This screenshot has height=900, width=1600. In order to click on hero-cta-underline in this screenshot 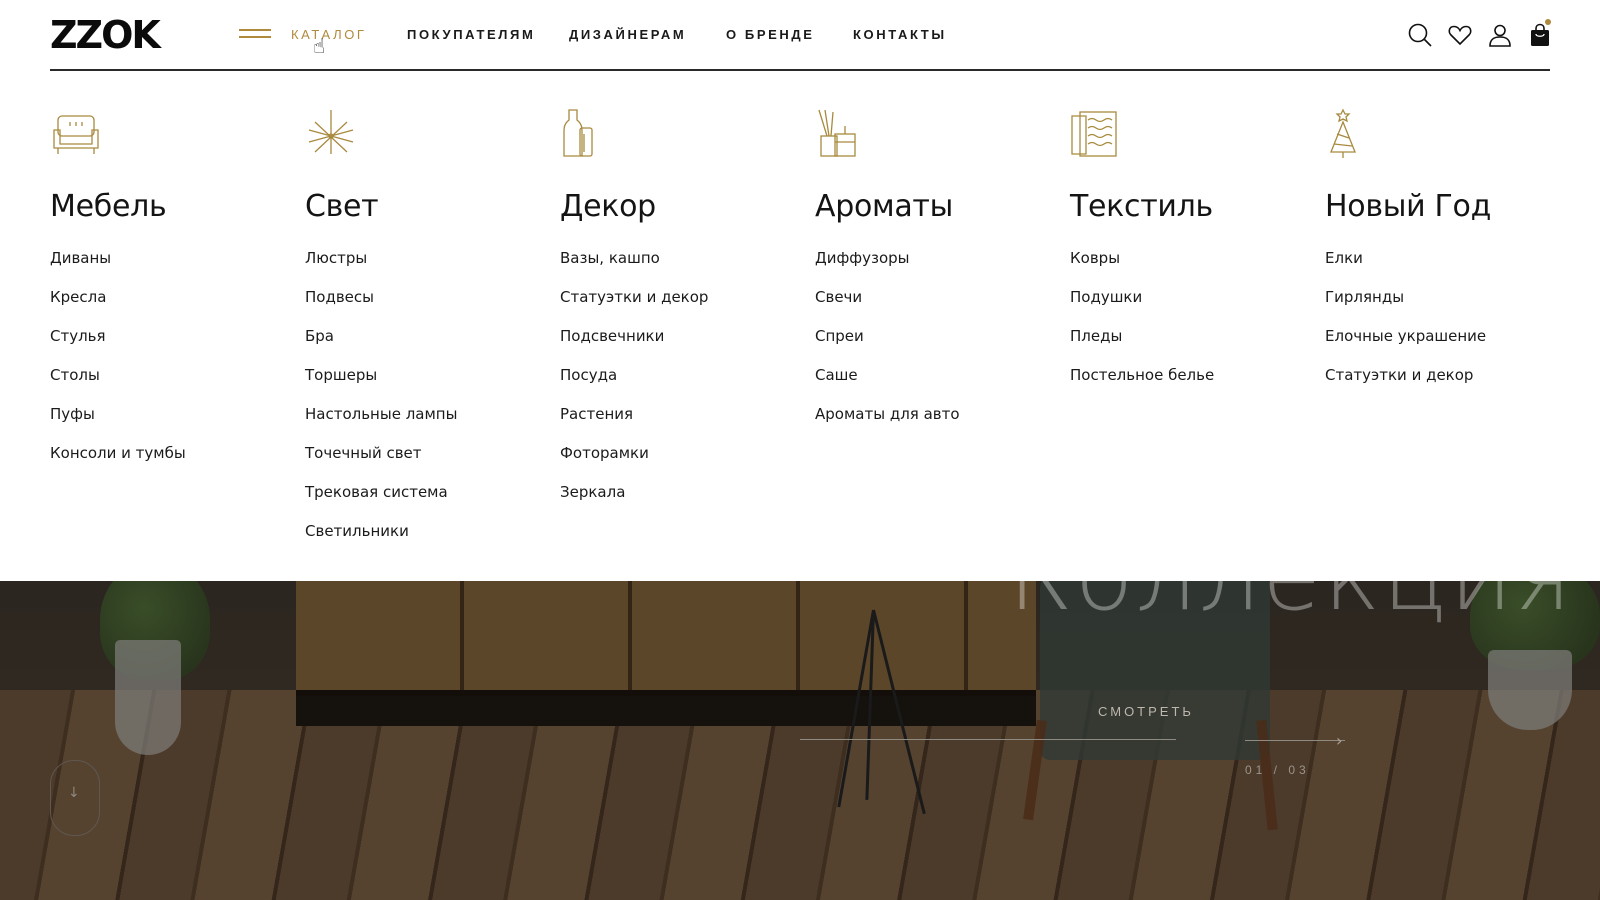, I will do `click(988, 739)`.